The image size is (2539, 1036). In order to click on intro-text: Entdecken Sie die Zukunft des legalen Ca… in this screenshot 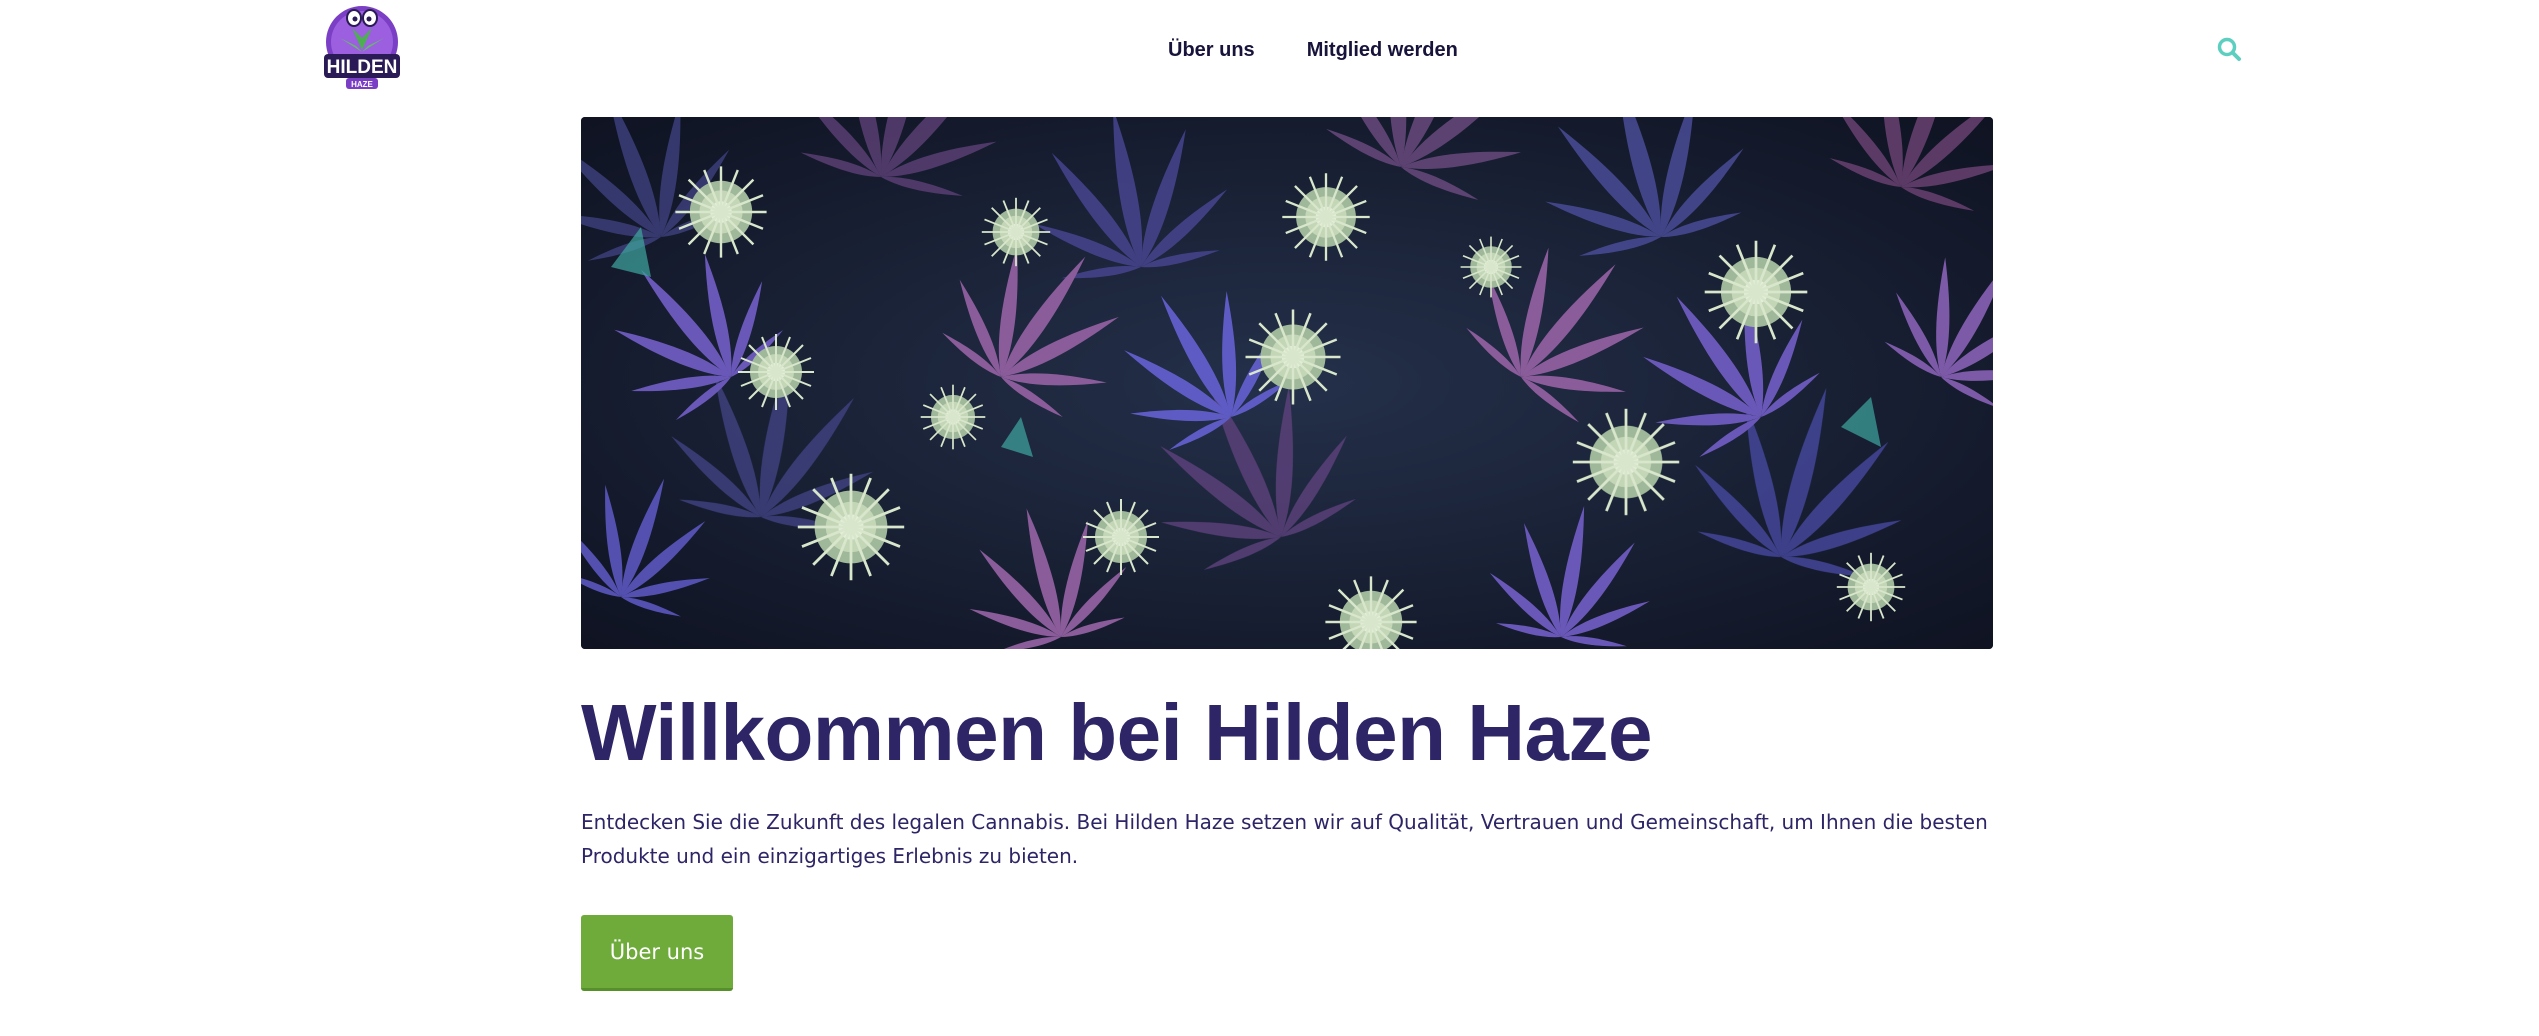, I will do `click(1284, 839)`.